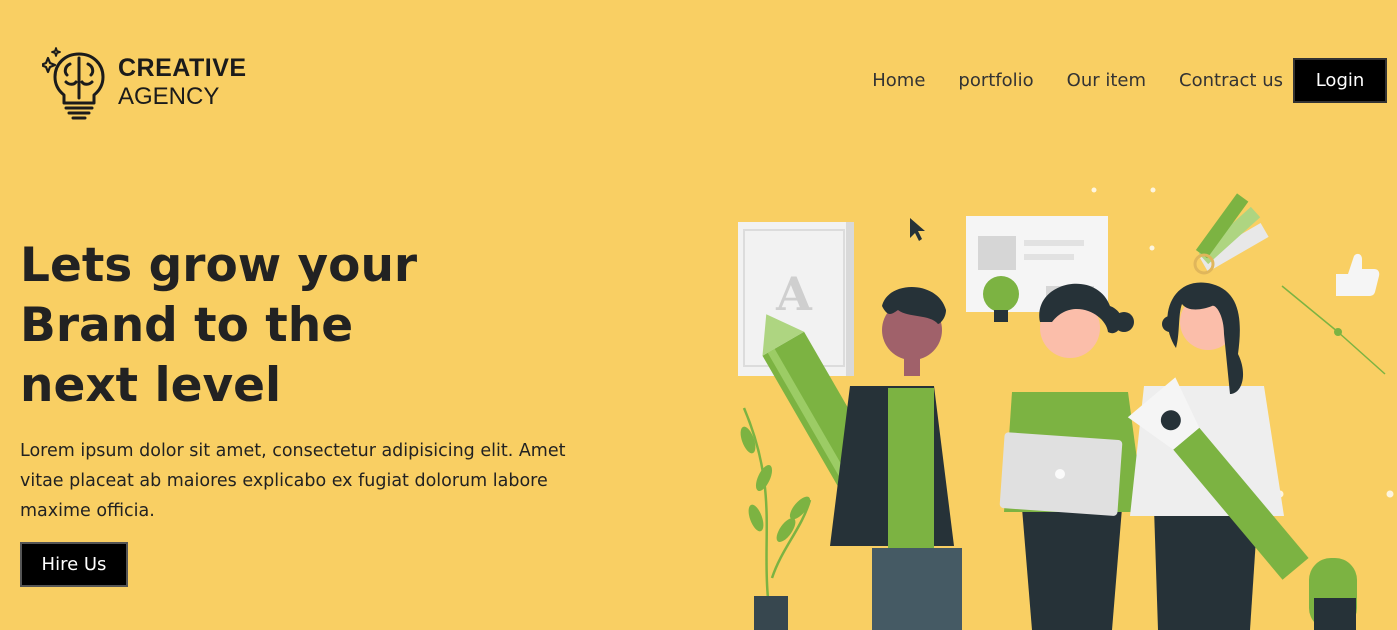 This screenshot has width=1397, height=630. I want to click on login-button: Login, so click(1340, 80).